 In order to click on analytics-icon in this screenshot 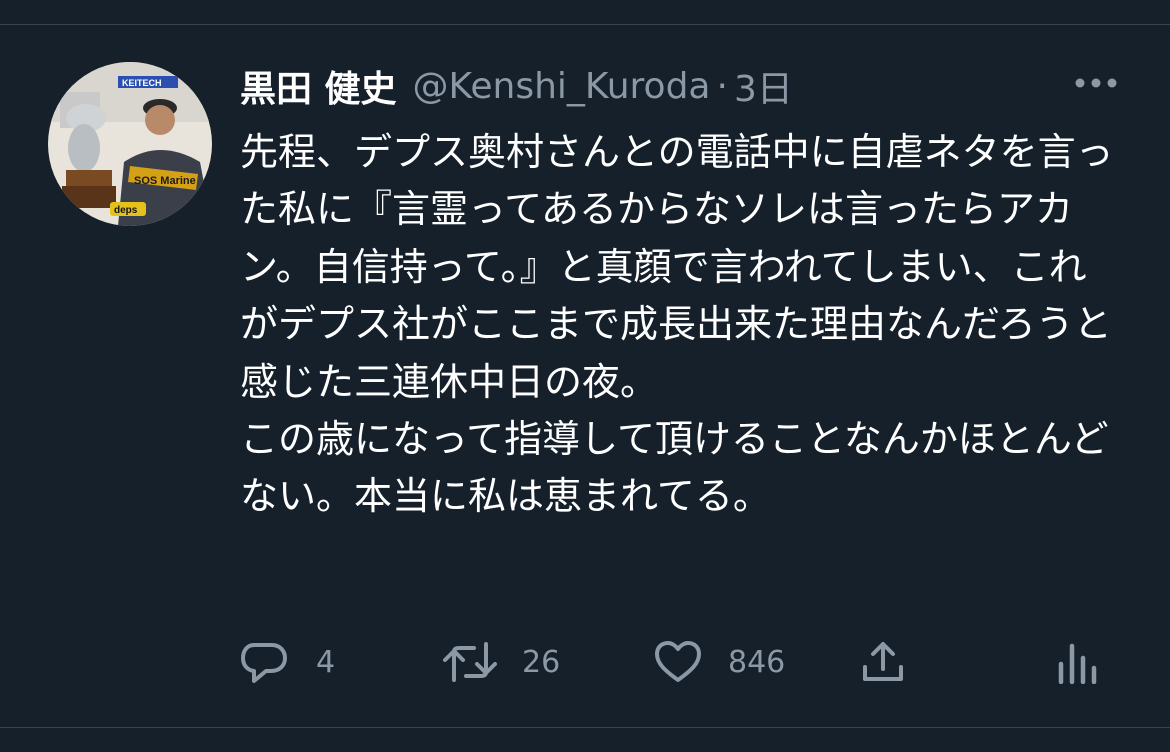, I will do `click(1077, 663)`.